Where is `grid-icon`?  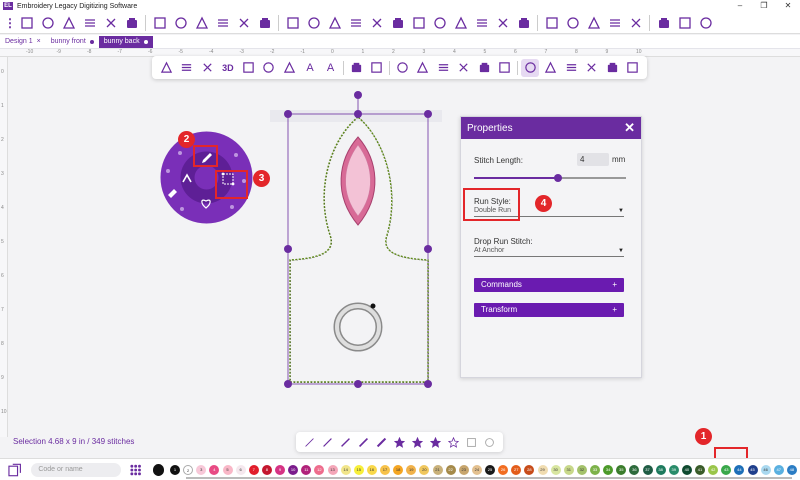
grid-icon is located at coordinates (356, 23).